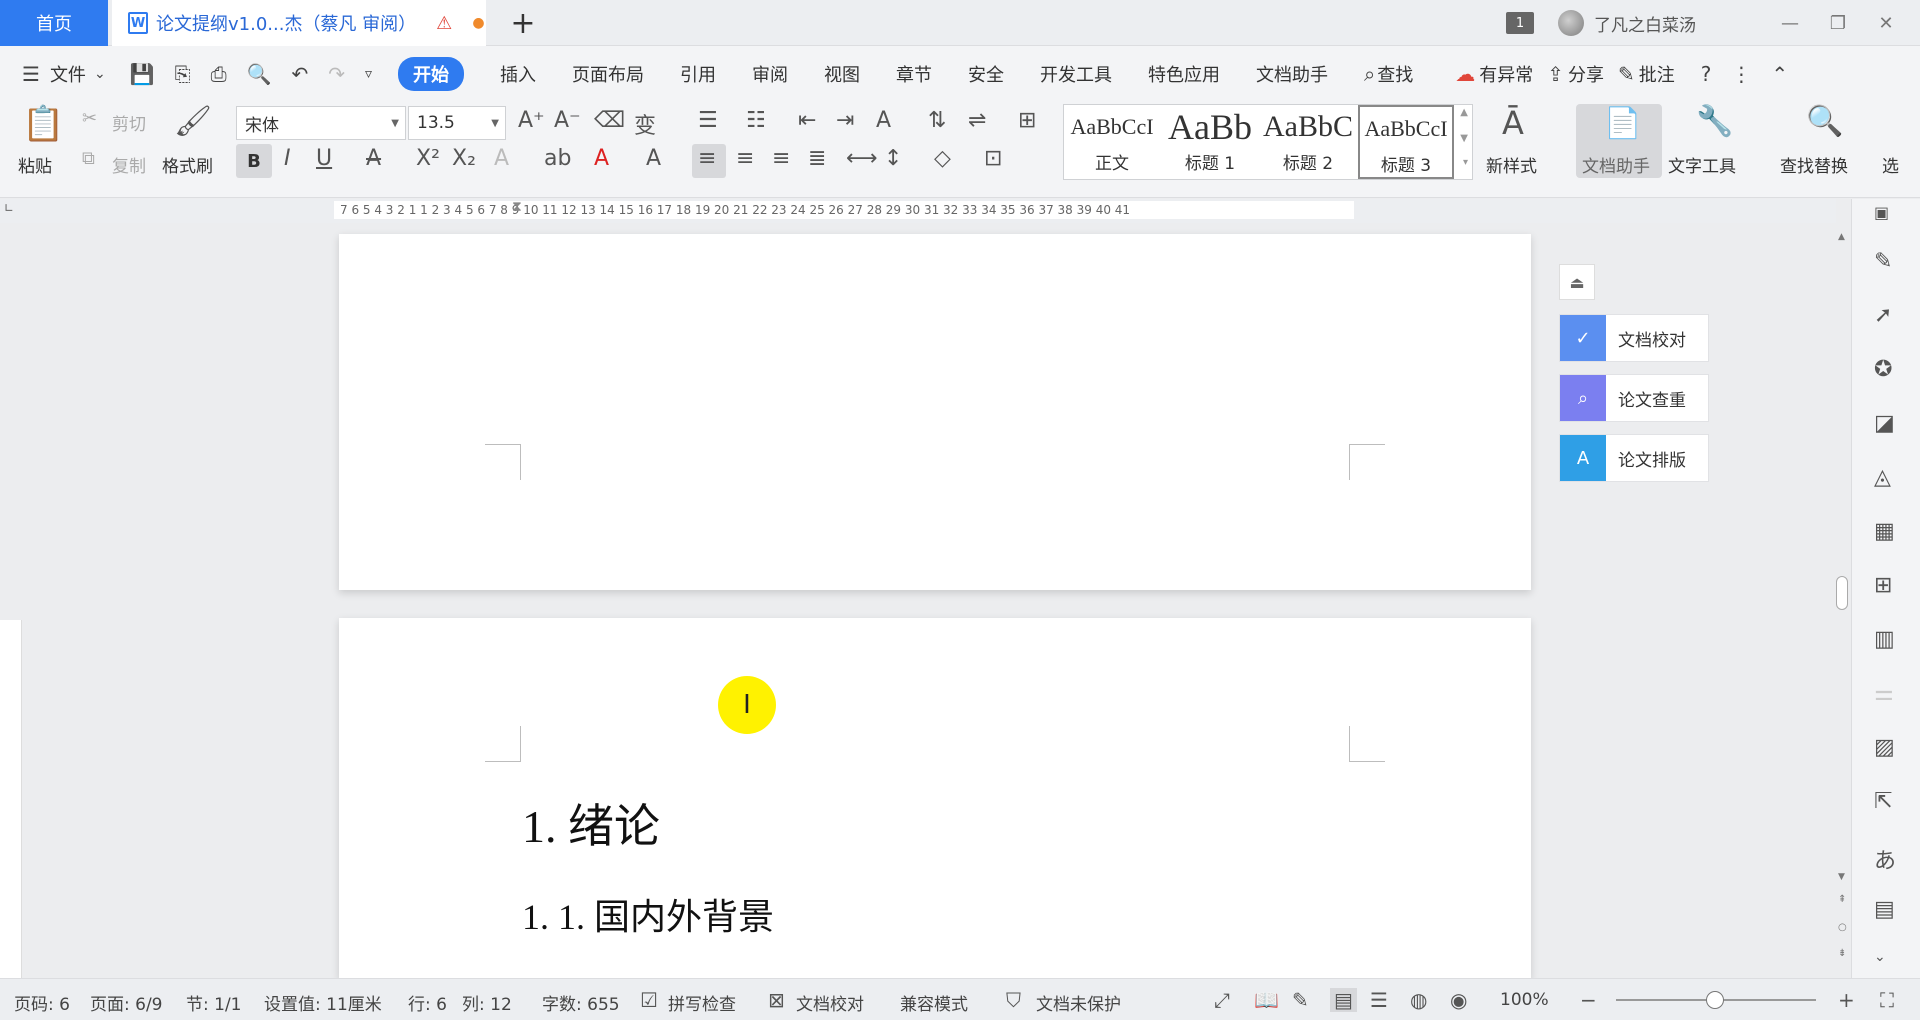 Image resolution: width=1920 pixels, height=1020 pixels. I want to click on zoom-slider-handle, so click(1715, 1000).